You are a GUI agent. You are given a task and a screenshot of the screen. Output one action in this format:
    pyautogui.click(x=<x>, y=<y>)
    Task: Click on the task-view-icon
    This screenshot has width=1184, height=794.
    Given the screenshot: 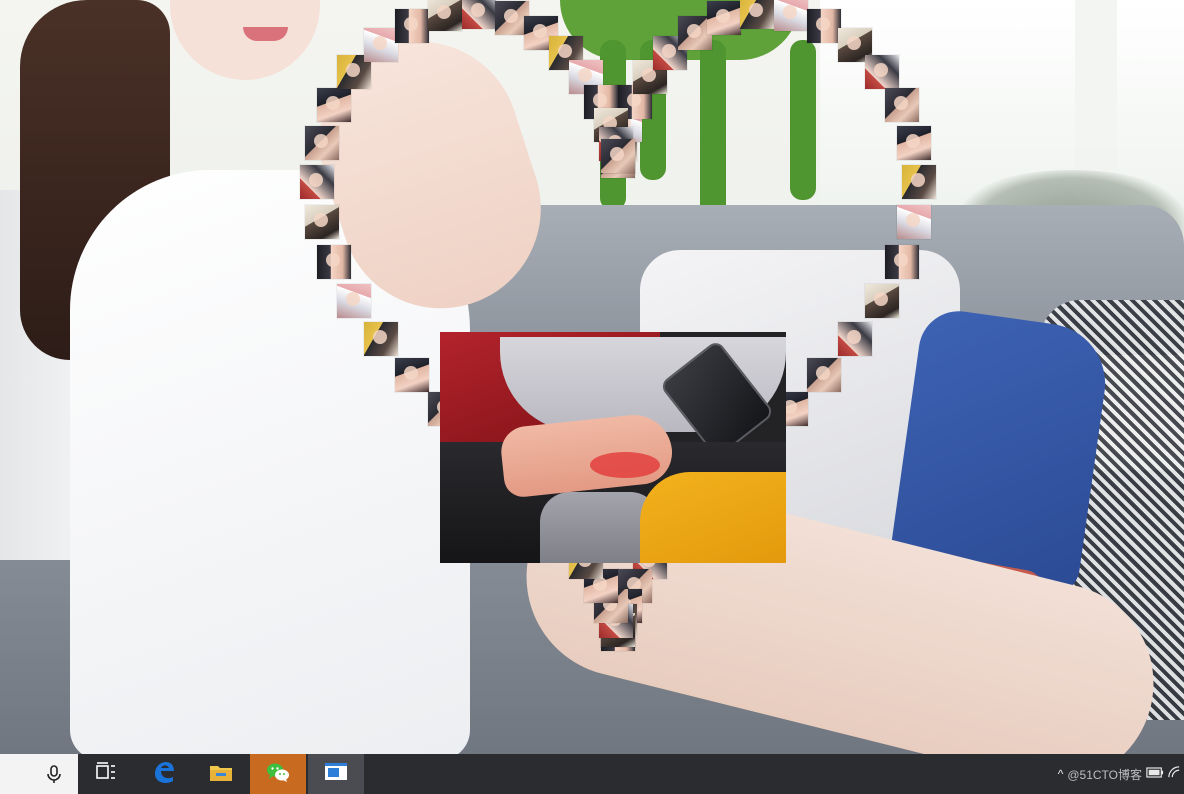 What is the action you would take?
    pyautogui.click(x=106, y=774)
    